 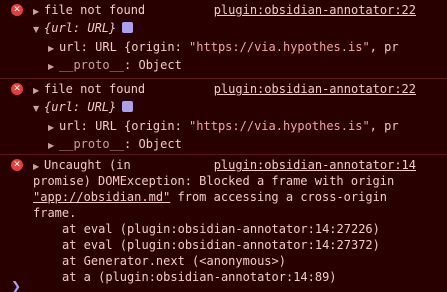 I want to click on stack-frame-4: at a (plugin:obsidian-annotator:14:89), so click(x=199, y=277).